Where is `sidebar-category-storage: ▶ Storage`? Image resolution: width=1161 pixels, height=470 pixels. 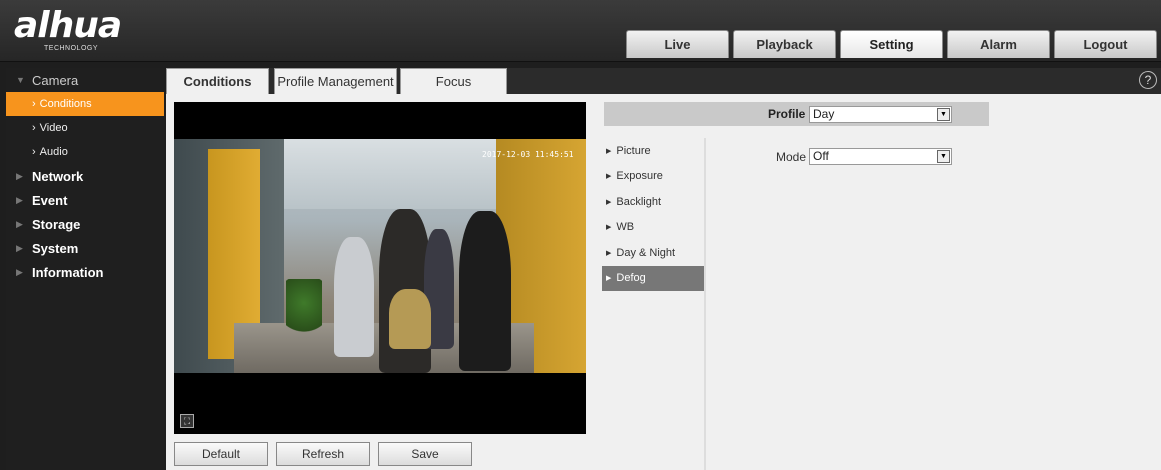
sidebar-category-storage: ▶ Storage is located at coordinates (85, 224).